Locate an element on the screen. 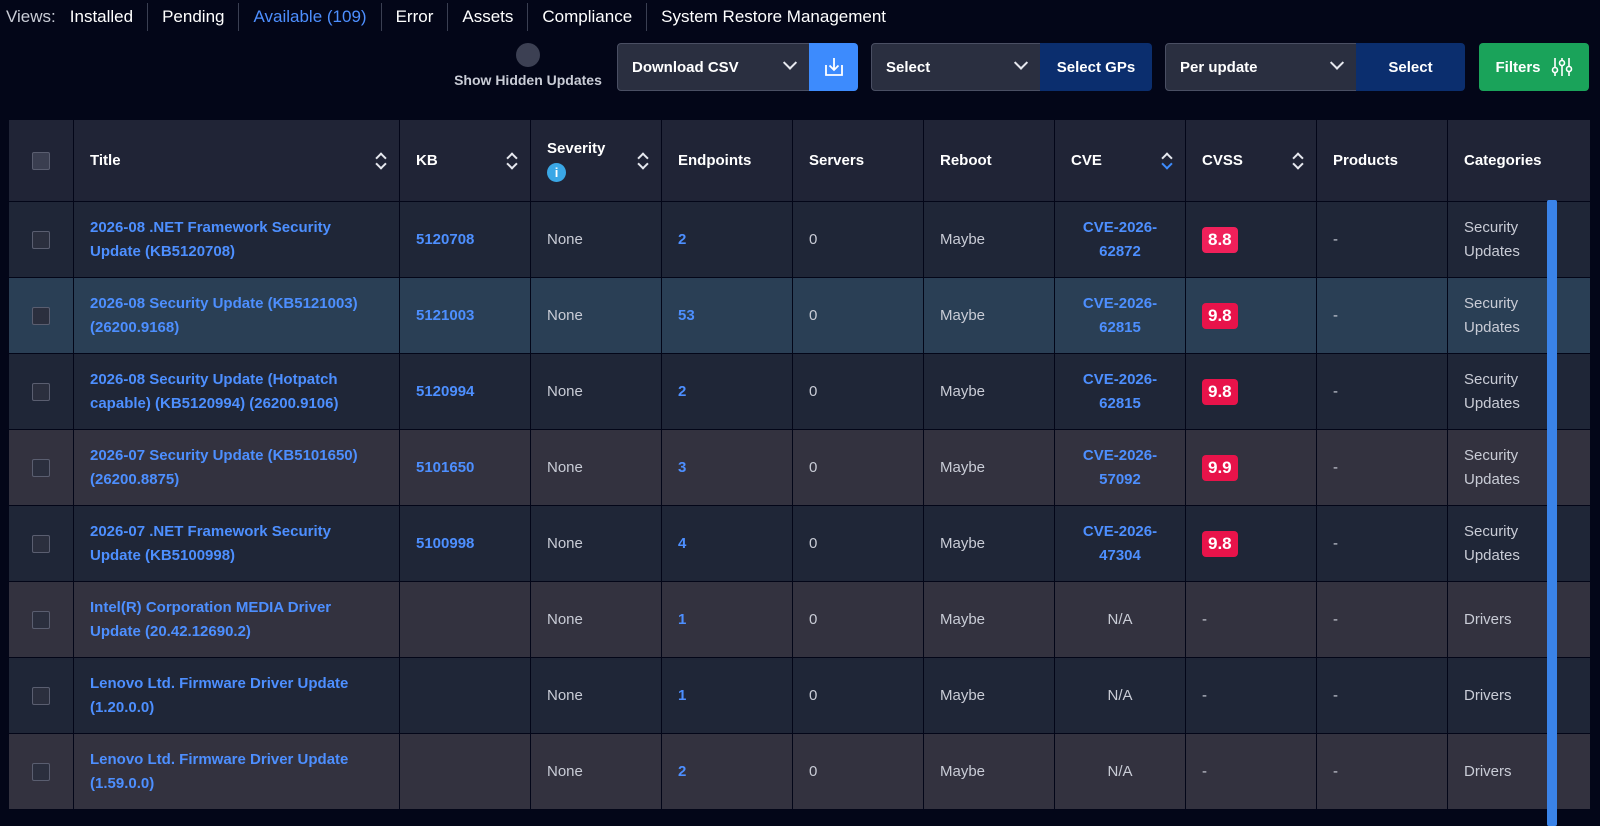 The height and width of the screenshot is (826, 1600). sort-desc-icon is located at coordinates (1166, 161).